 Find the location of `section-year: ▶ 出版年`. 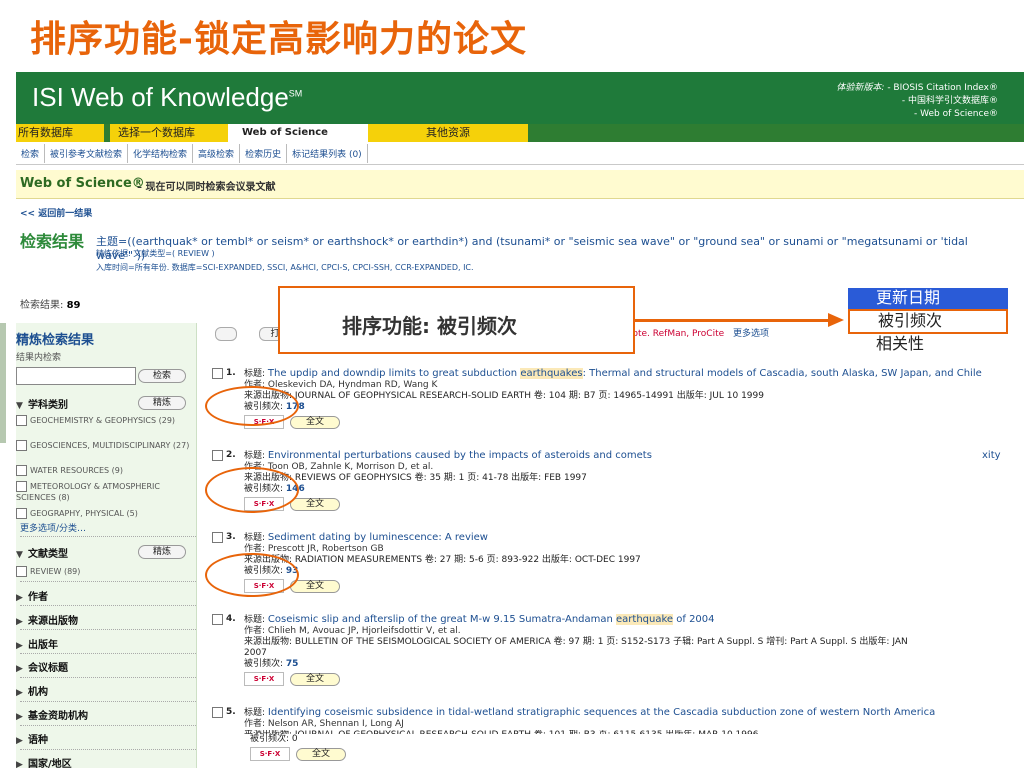

section-year: ▶ 出版年 is located at coordinates (37, 643).